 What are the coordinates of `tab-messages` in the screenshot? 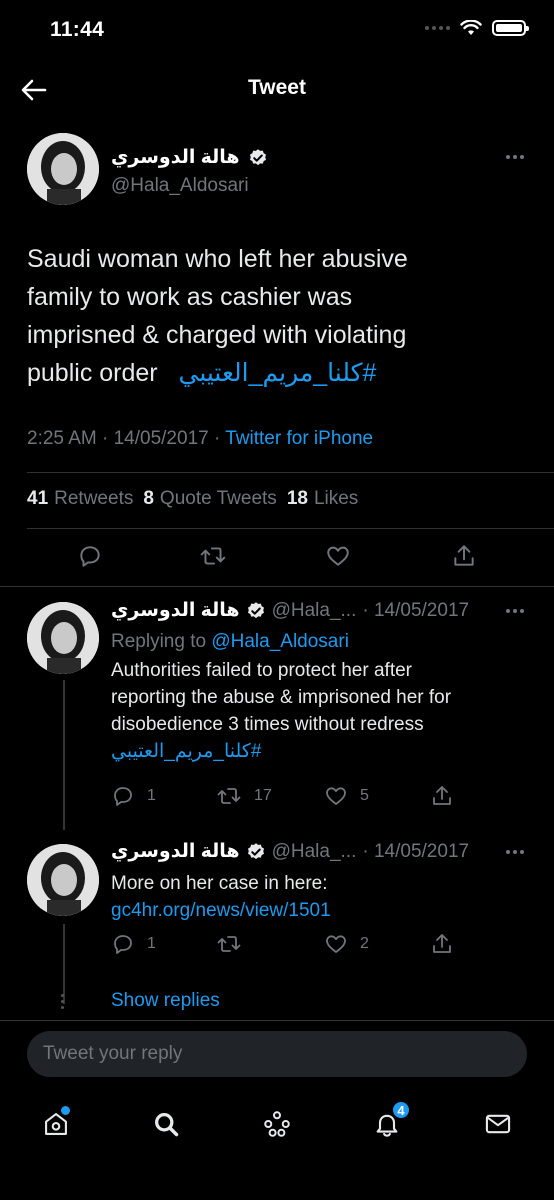 It's located at (498, 1124).